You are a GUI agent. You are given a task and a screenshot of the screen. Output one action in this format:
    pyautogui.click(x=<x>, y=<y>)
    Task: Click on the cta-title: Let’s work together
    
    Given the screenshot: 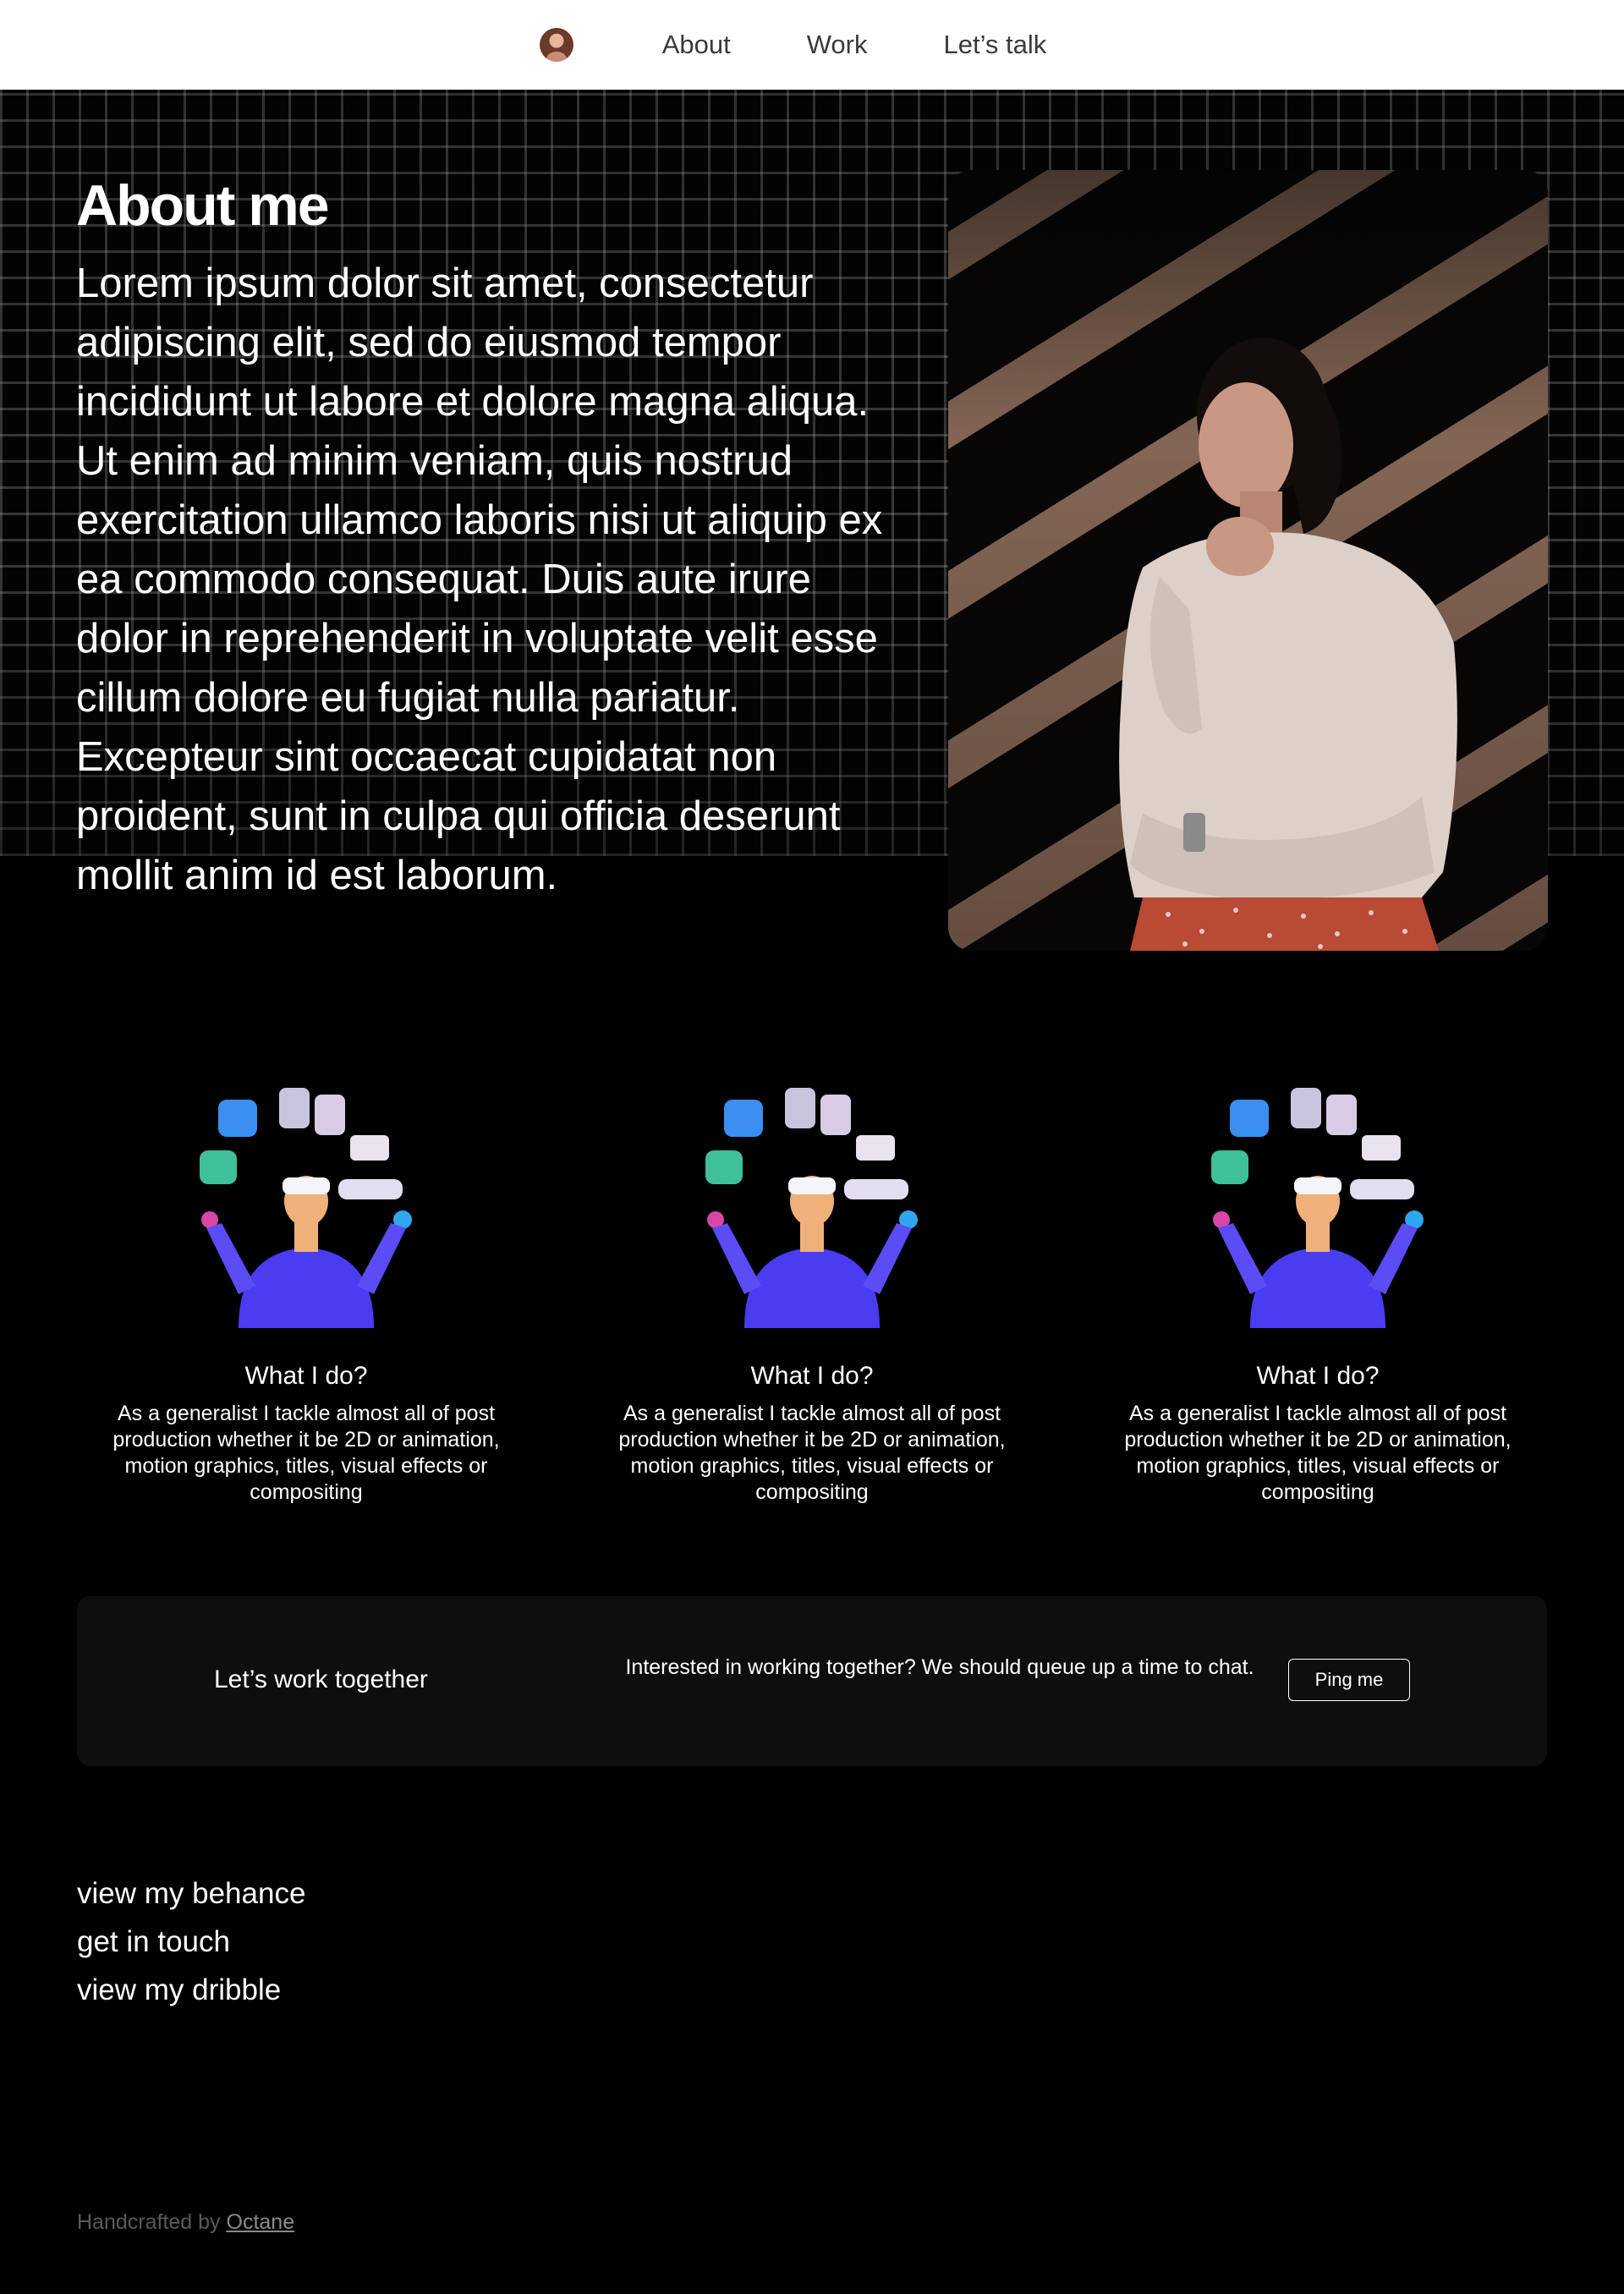 What is the action you would take?
    pyautogui.click(x=321, y=1679)
    